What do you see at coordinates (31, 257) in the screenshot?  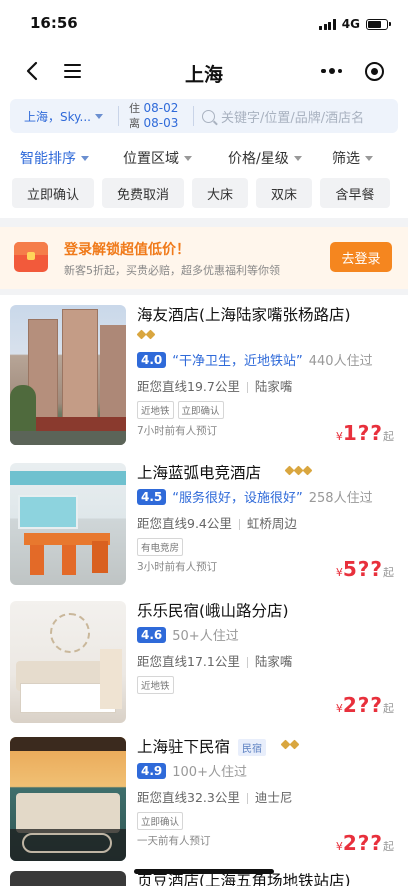 I see `red-envelope-icon` at bounding box center [31, 257].